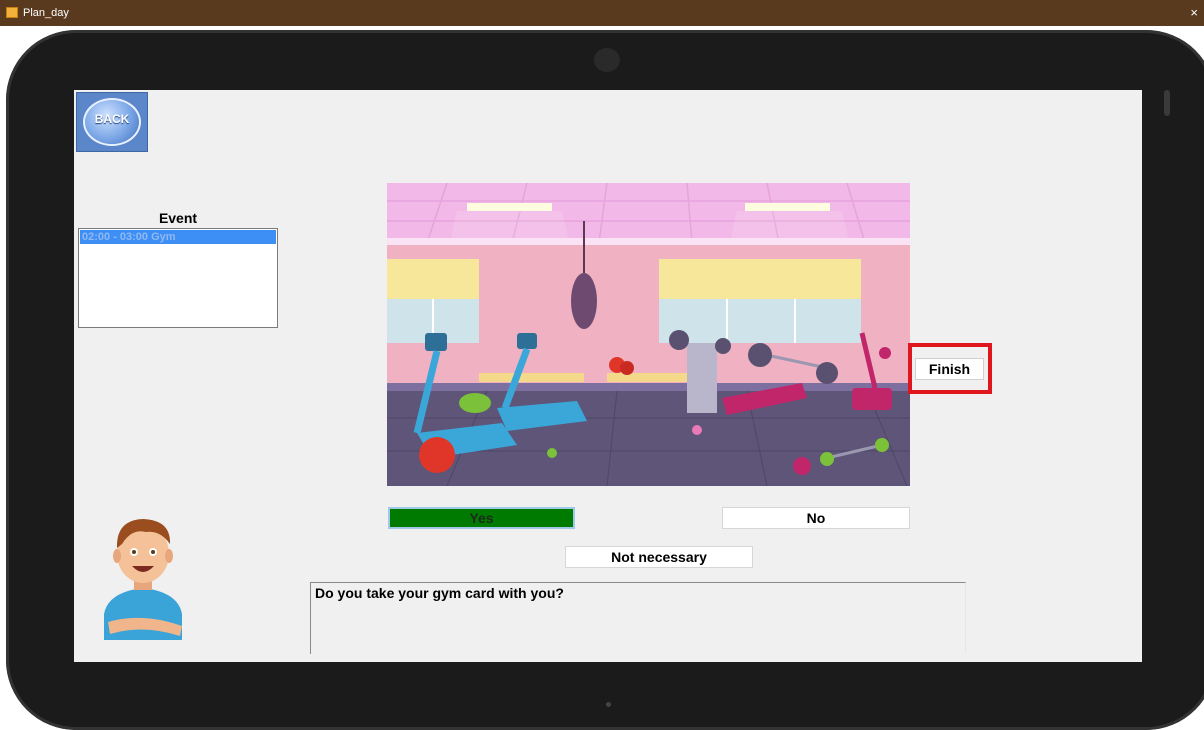  Describe the element at coordinates (481, 518) in the screenshot. I see `yes-button: Yes` at that location.